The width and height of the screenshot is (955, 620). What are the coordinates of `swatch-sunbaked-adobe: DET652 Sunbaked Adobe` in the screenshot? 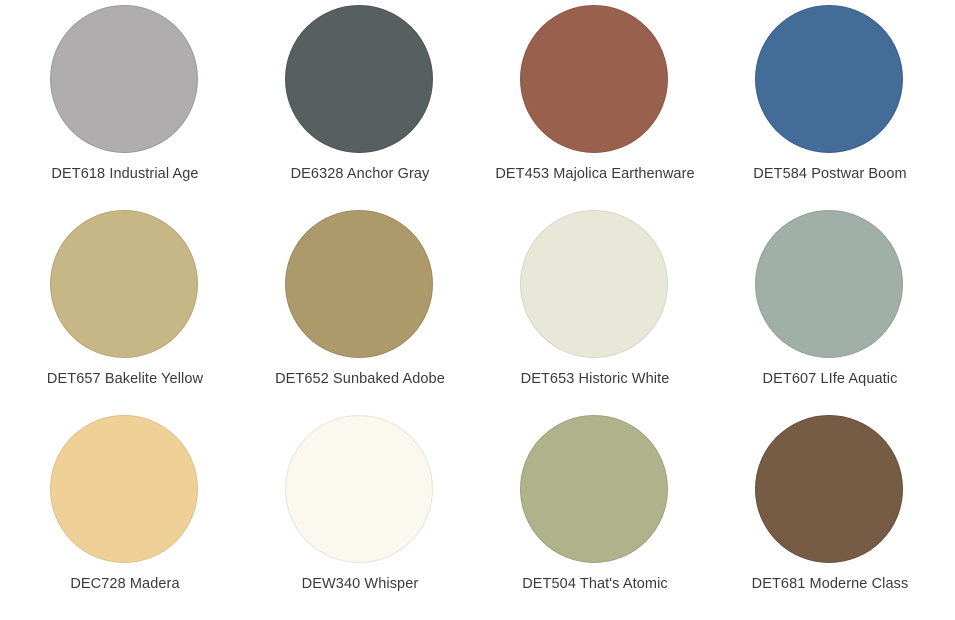 It's located at (360, 300).